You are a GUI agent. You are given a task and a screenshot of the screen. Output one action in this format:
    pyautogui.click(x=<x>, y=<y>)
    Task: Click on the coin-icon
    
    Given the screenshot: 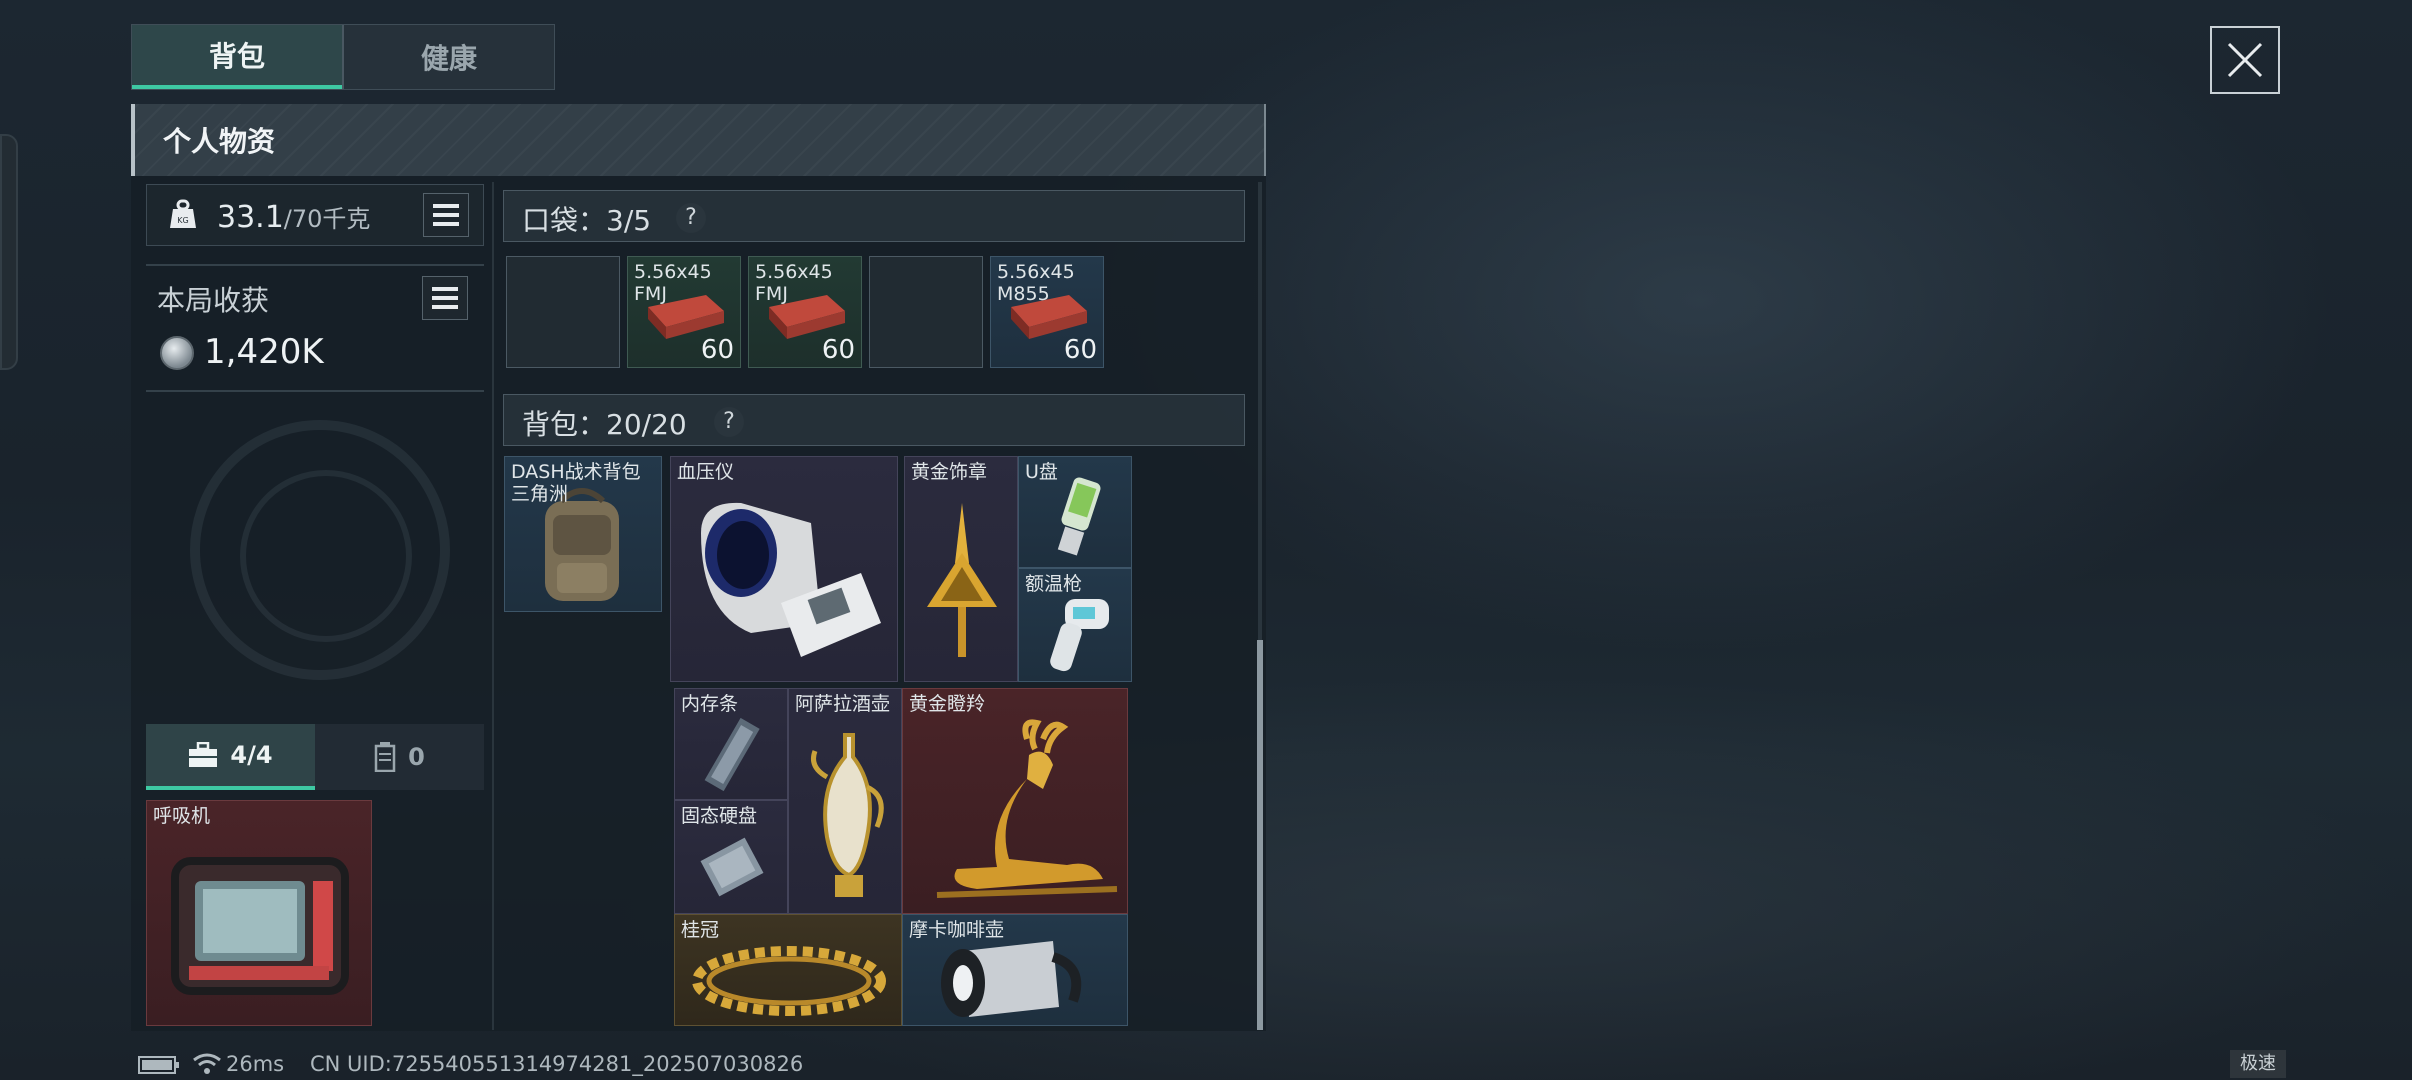 What is the action you would take?
    pyautogui.click(x=177, y=353)
    